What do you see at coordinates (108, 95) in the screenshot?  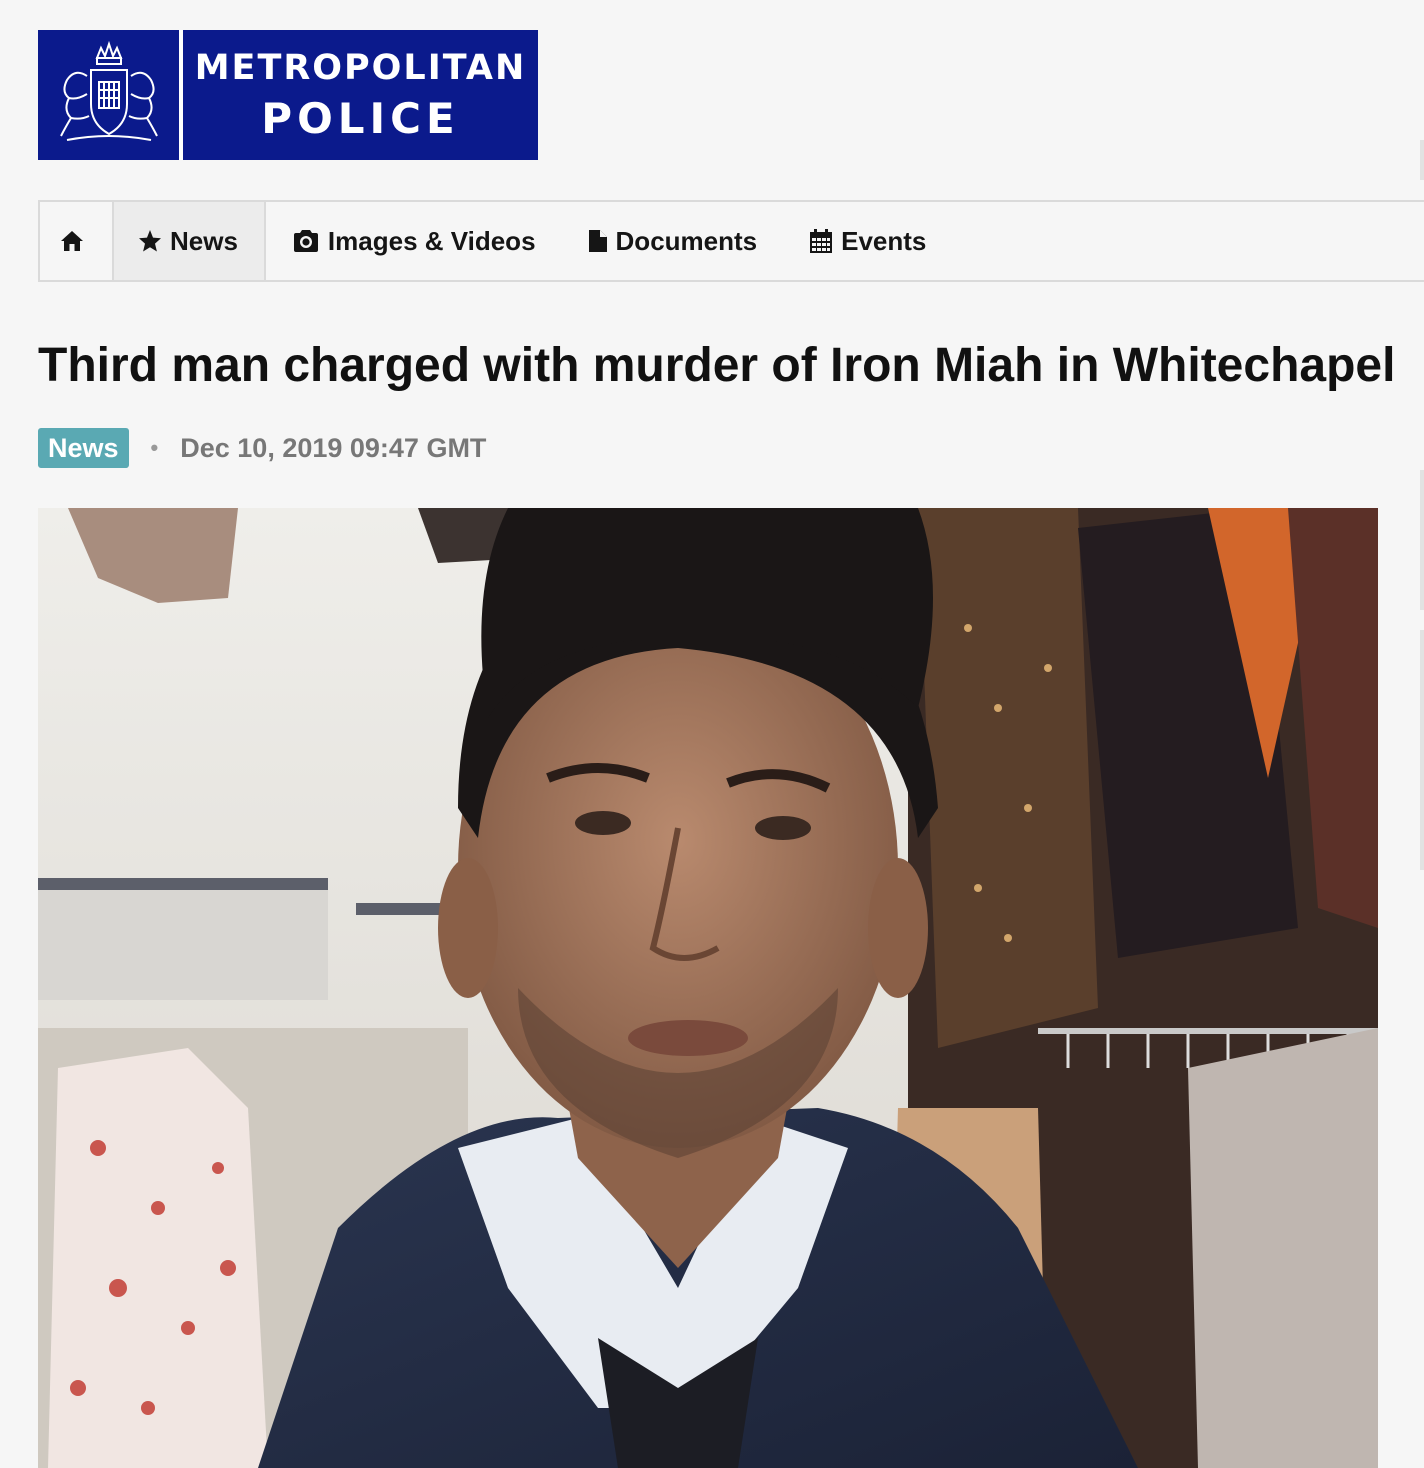 I see `royal-crest-icon` at bounding box center [108, 95].